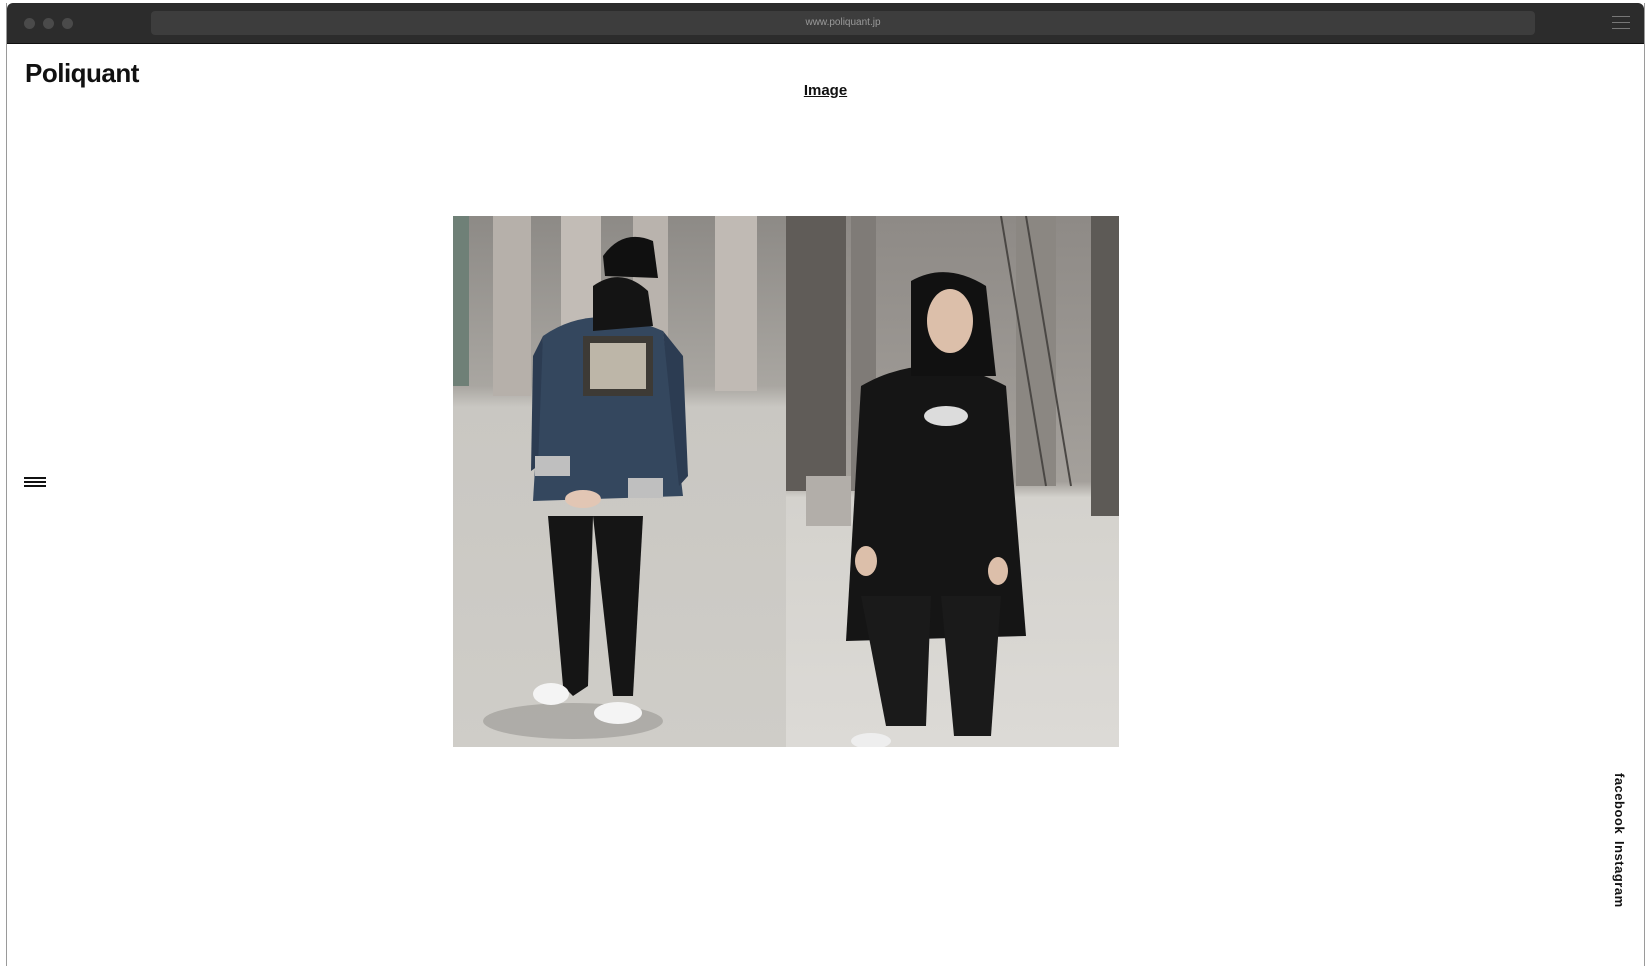 This screenshot has width=1651, height=966. What do you see at coordinates (35, 483) in the screenshot?
I see `hamburger-menu-icon` at bounding box center [35, 483].